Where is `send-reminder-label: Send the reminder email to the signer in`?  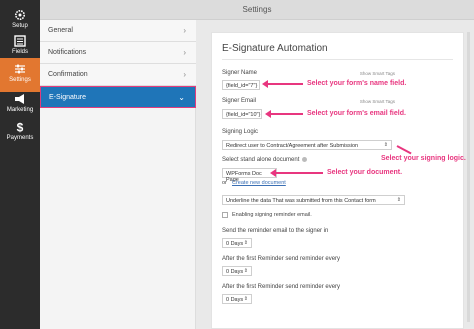
send-reminder-label: Send the reminder email to the signer in is located at coordinates (275, 231).